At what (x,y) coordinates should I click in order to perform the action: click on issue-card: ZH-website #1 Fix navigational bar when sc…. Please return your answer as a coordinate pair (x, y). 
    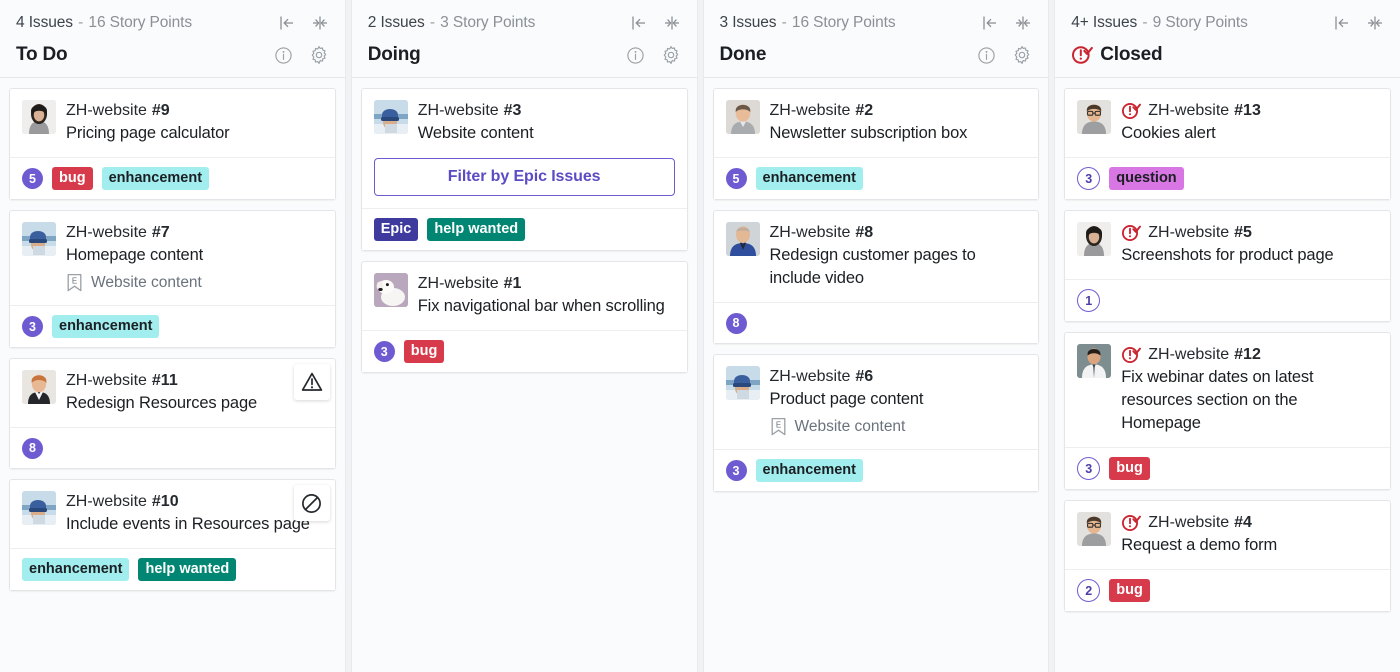
    Looking at the image, I should click on (524, 317).